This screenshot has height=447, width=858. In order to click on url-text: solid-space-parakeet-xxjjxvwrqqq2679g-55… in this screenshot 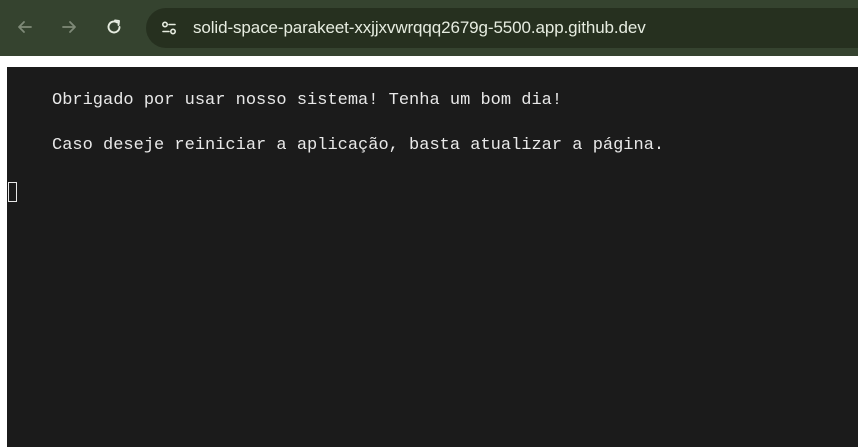, I will do `click(419, 28)`.